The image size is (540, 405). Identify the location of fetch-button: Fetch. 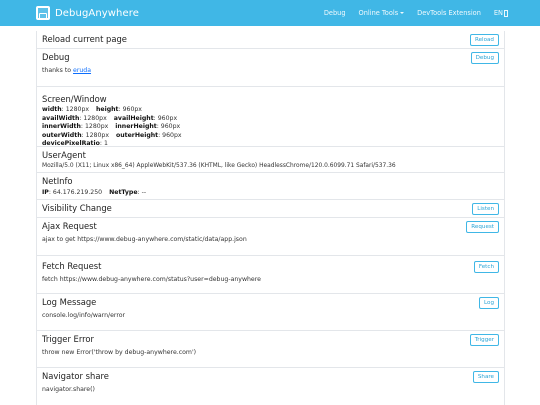
(486, 267).